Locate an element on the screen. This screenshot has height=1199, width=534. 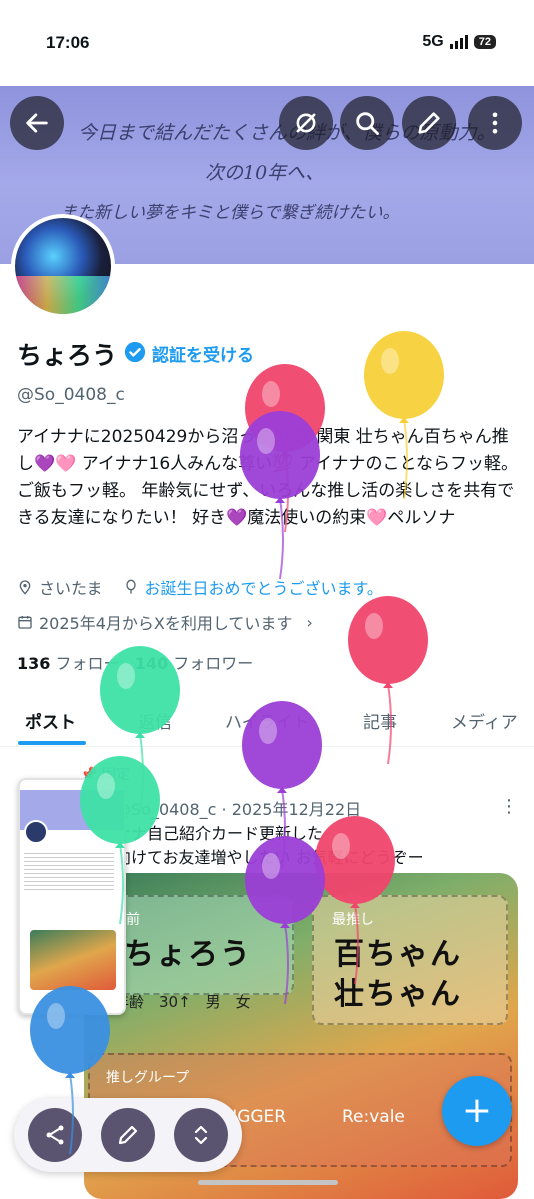
following-count: 136 is located at coordinates (33, 663).